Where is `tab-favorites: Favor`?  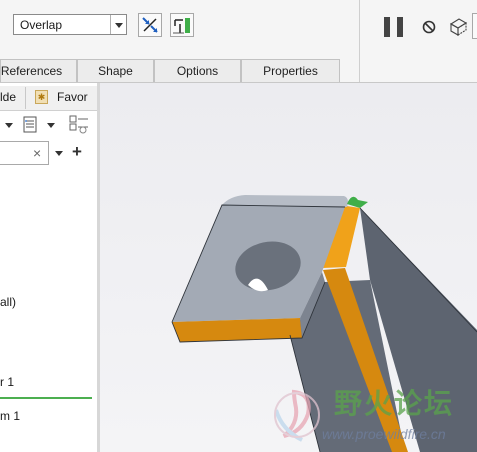
tab-favorites: Favor is located at coordinates (72, 97).